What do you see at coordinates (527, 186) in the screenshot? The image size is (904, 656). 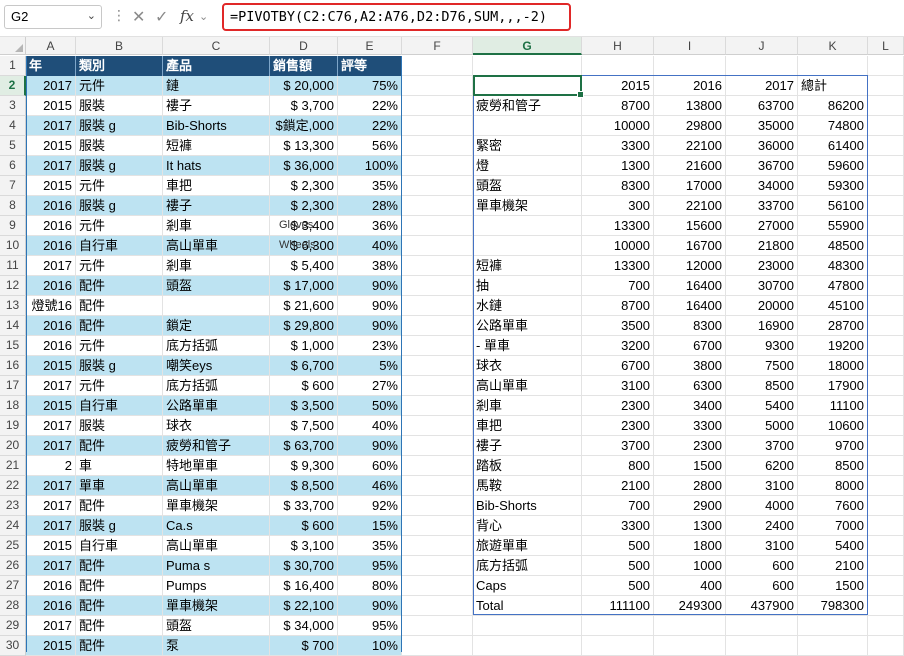 I see `pivot-row-label: 頭盔` at bounding box center [527, 186].